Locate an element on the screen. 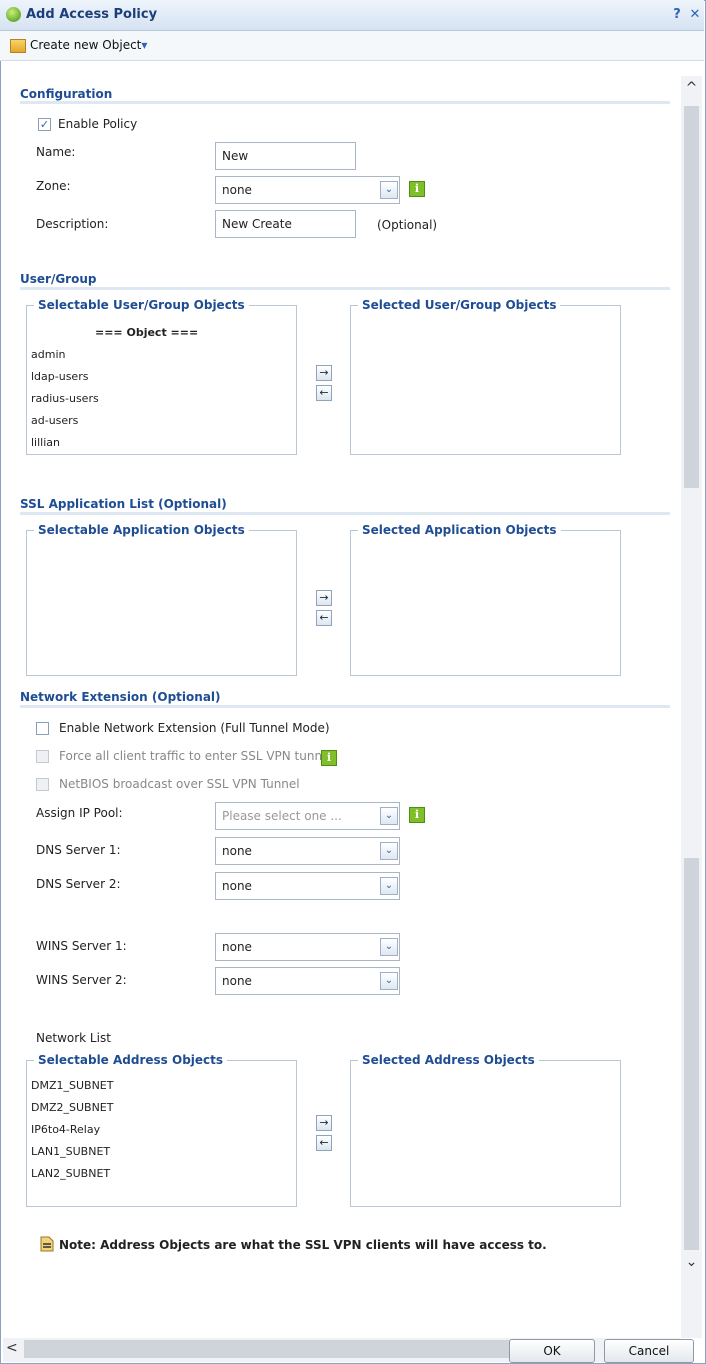 The image size is (706, 1364). assign-ip-pool-dropdown-icon: ⌄ is located at coordinates (389, 816).